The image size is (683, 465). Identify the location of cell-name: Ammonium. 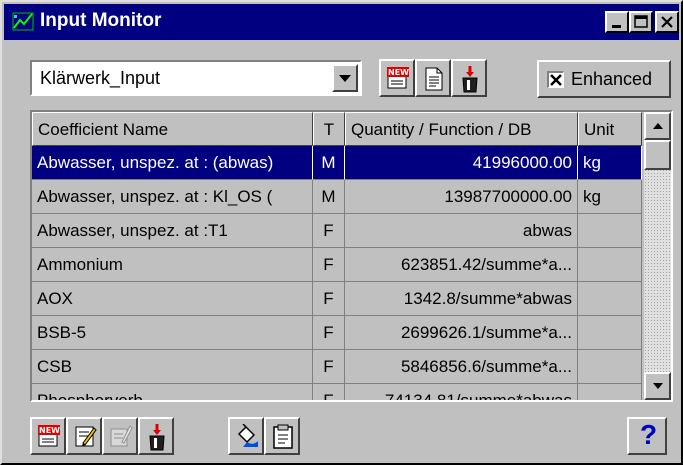
(172, 265).